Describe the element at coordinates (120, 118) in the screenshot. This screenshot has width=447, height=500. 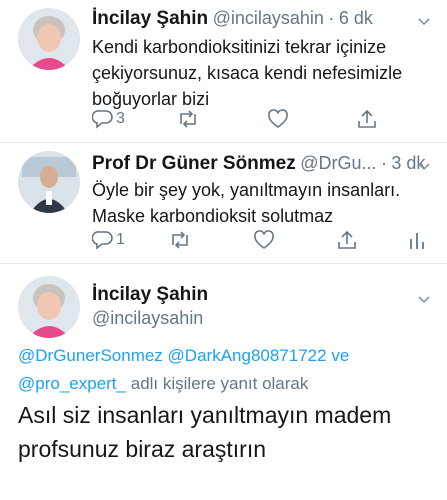
I see `reply-count: 3` at that location.